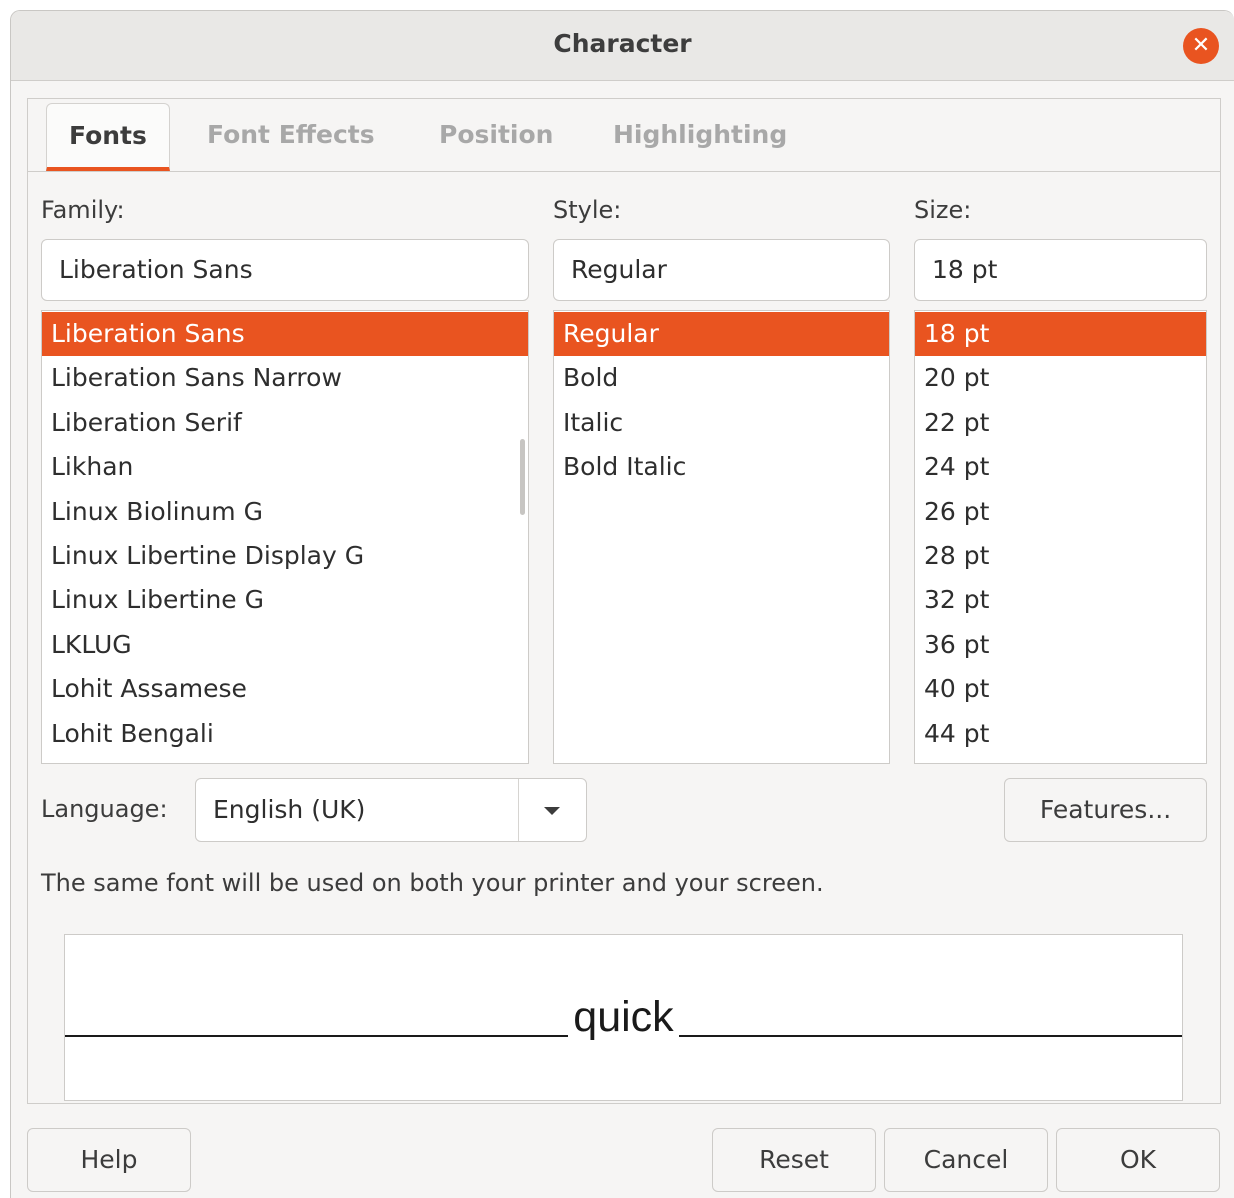  I want to click on family-list-scrollbar, so click(522, 477).